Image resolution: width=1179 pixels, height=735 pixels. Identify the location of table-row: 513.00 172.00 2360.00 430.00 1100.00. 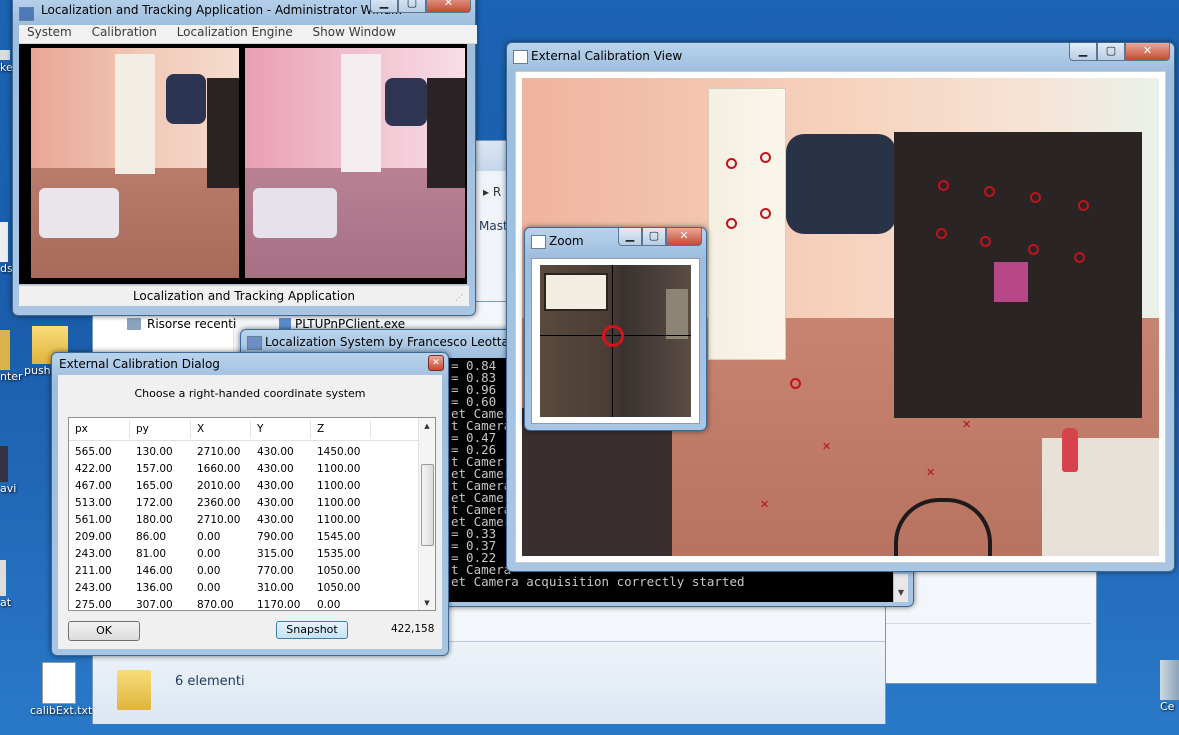
(220, 502).